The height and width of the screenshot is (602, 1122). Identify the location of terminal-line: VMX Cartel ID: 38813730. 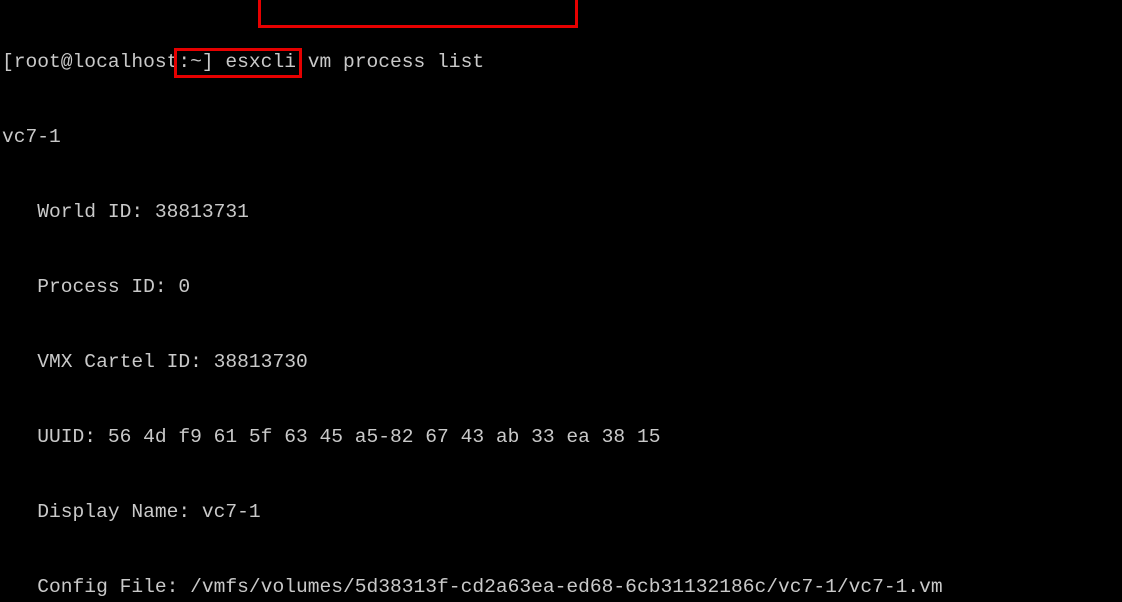
(155, 362).